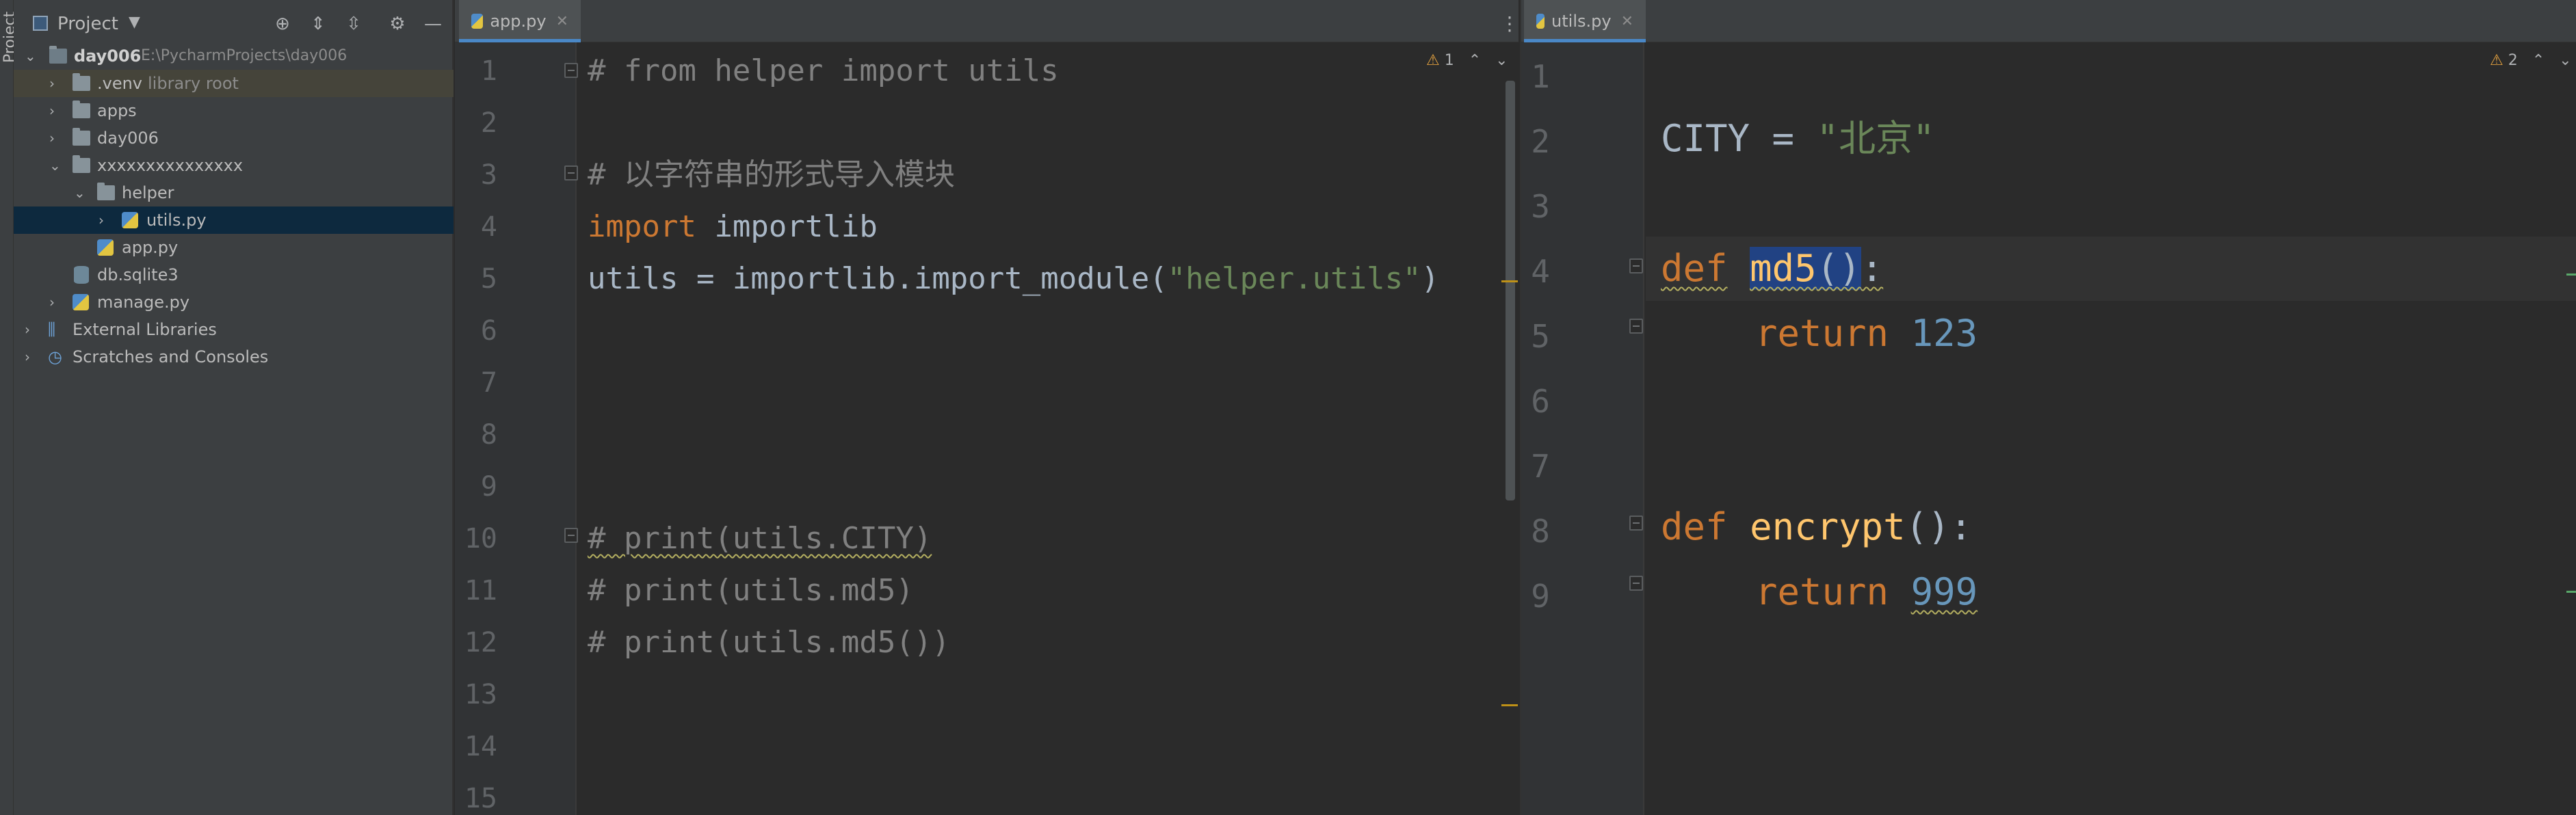  Describe the element at coordinates (2531, 60) in the screenshot. I see `inspection-widget: ⚠ 2 ⌃ ⌄` at that location.